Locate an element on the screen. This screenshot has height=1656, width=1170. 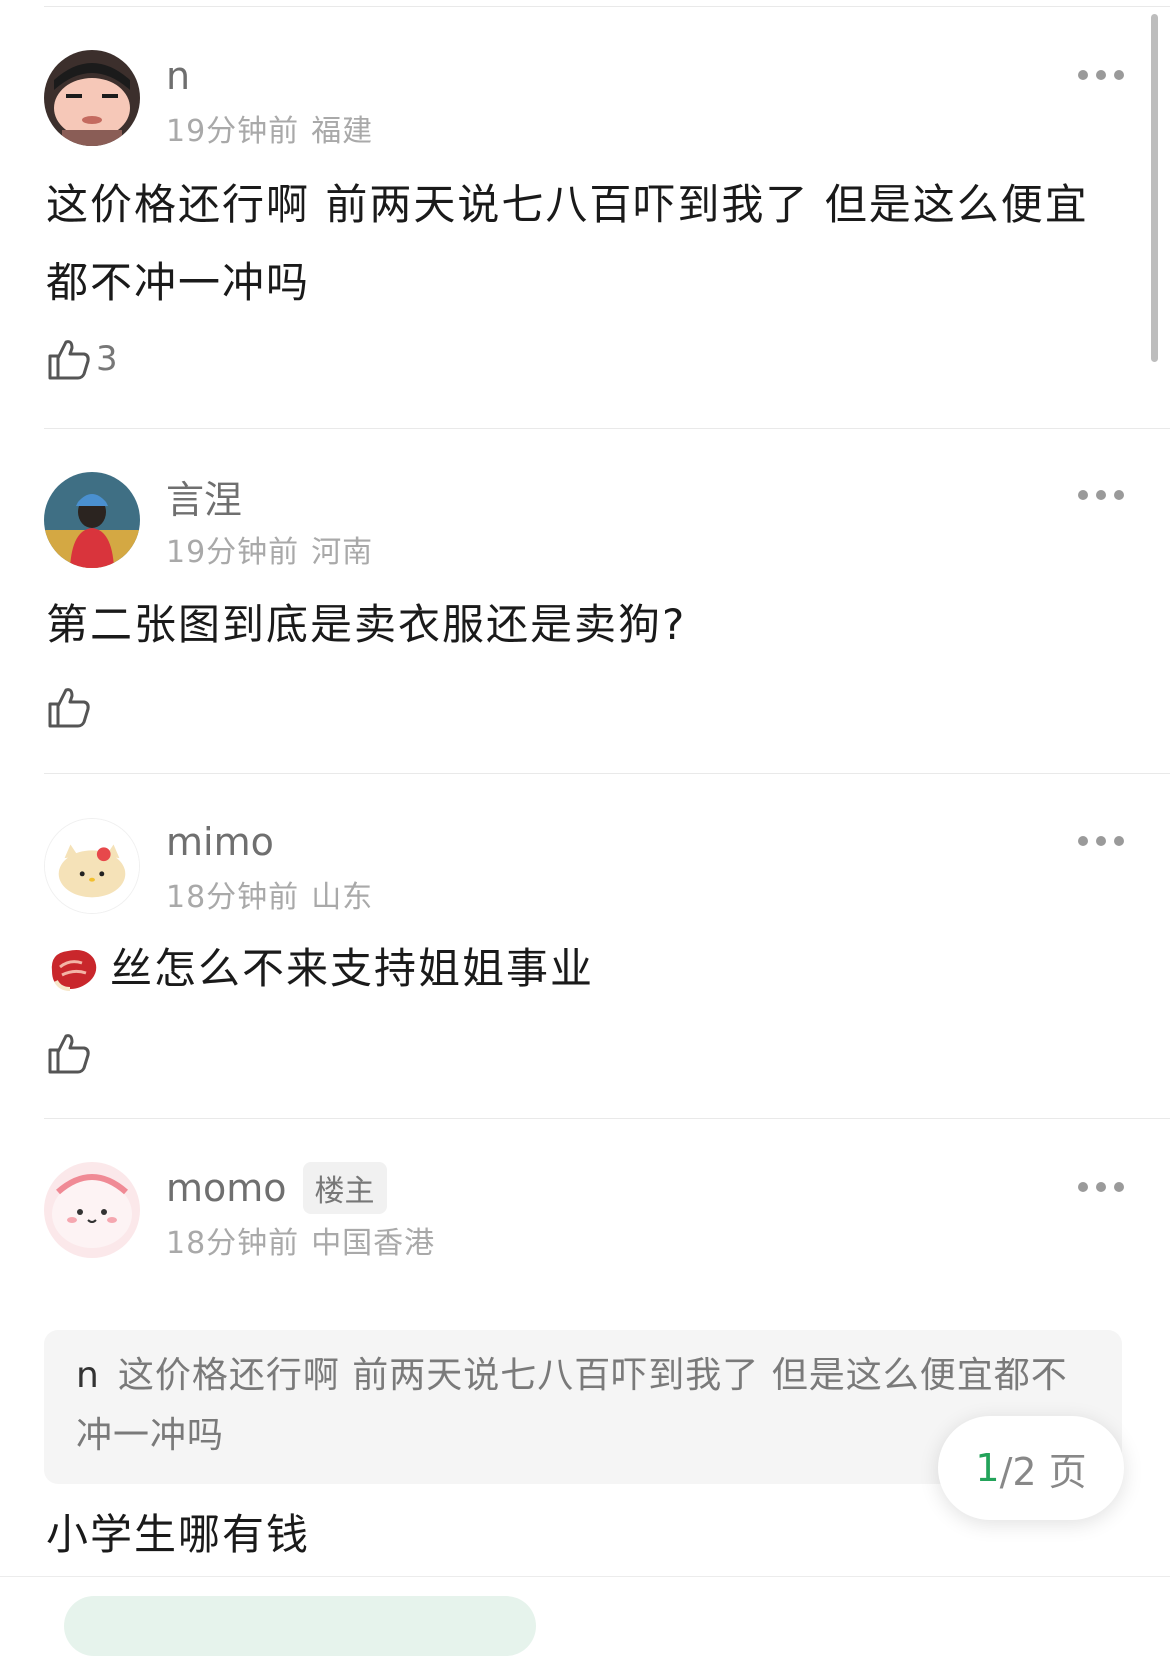
comment-meta: 19分钟前 河南 is located at coordinates (269, 549).